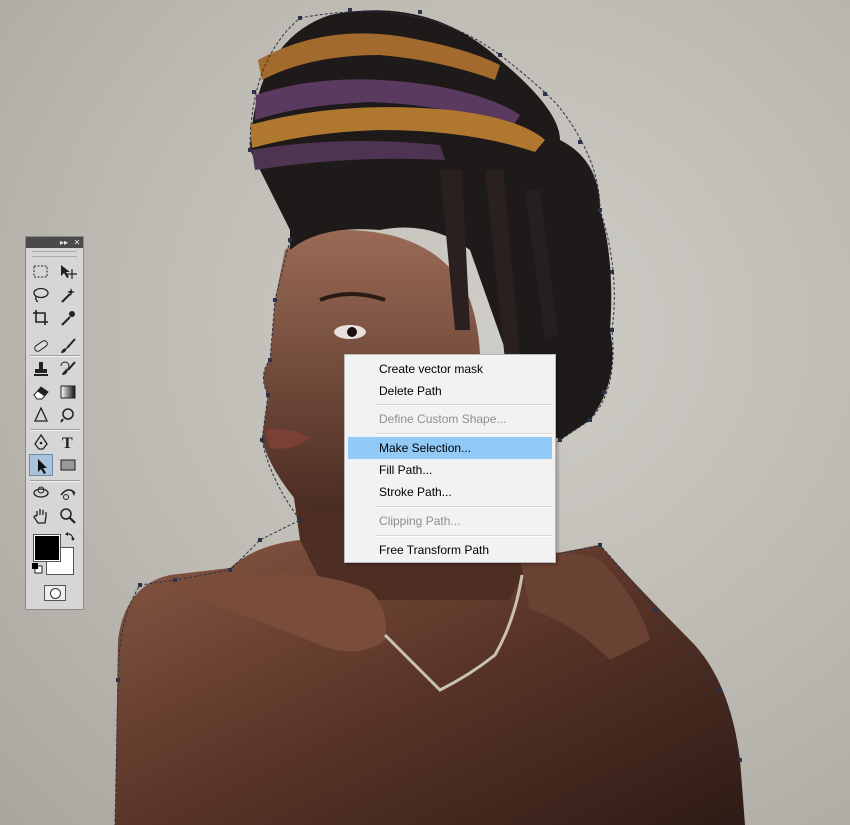 The image size is (850, 825). I want to click on lasso-tool, so click(41, 295).